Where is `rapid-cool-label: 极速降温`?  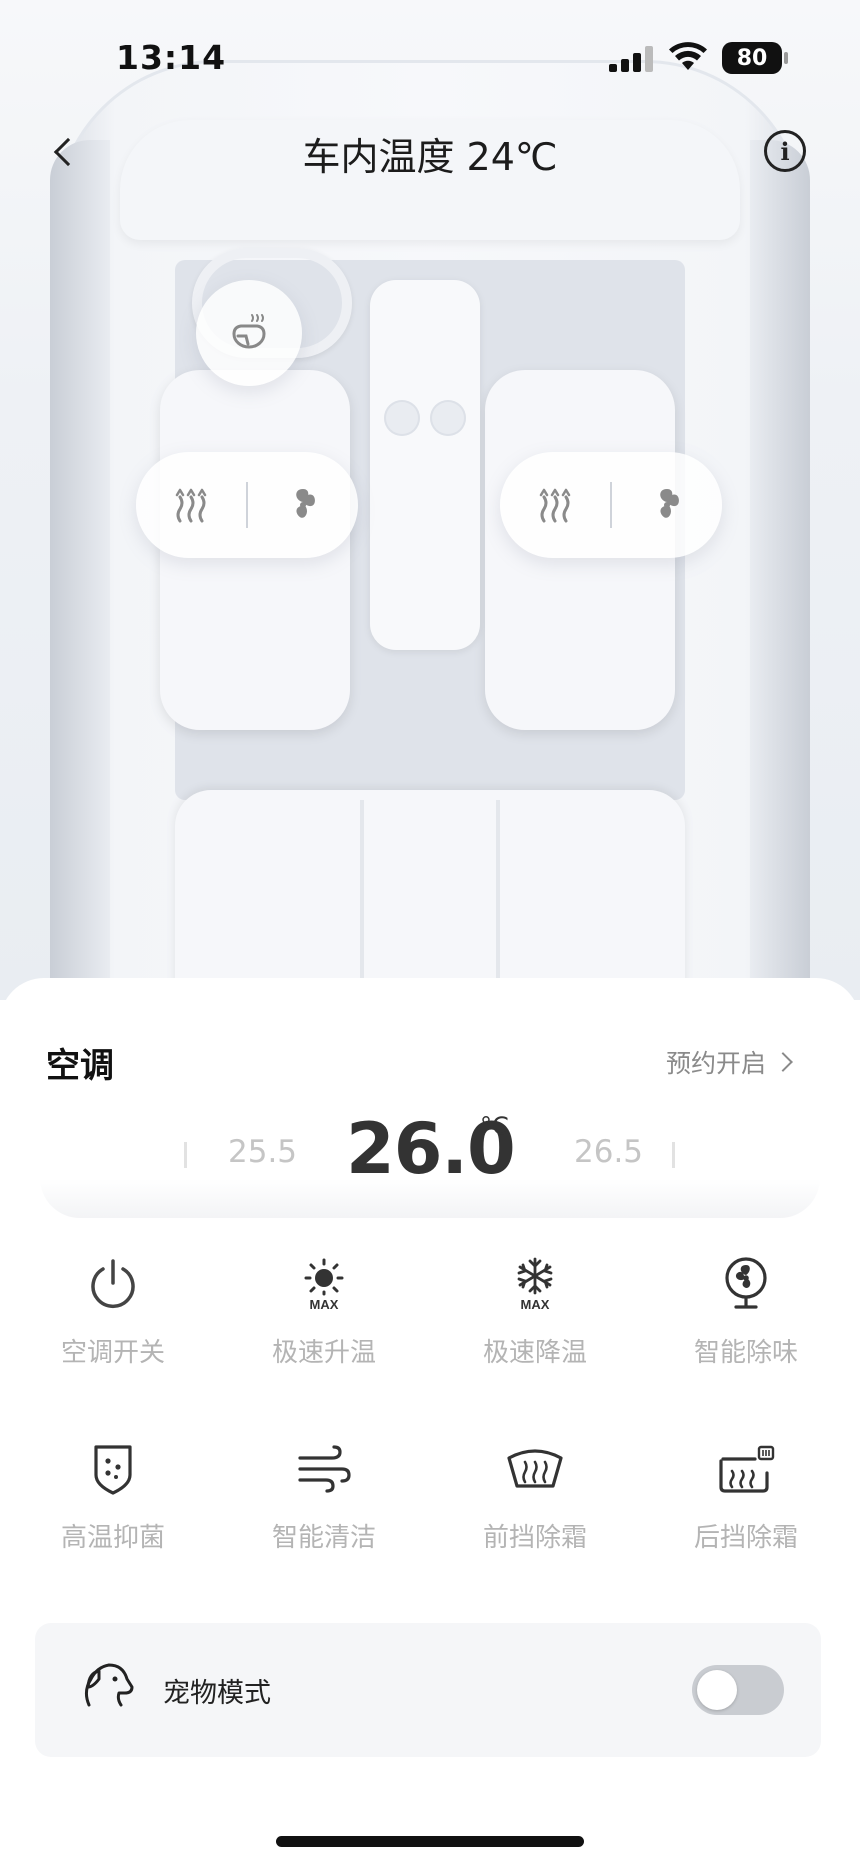
rapid-cool-label: 极速降温 is located at coordinates (534, 1353).